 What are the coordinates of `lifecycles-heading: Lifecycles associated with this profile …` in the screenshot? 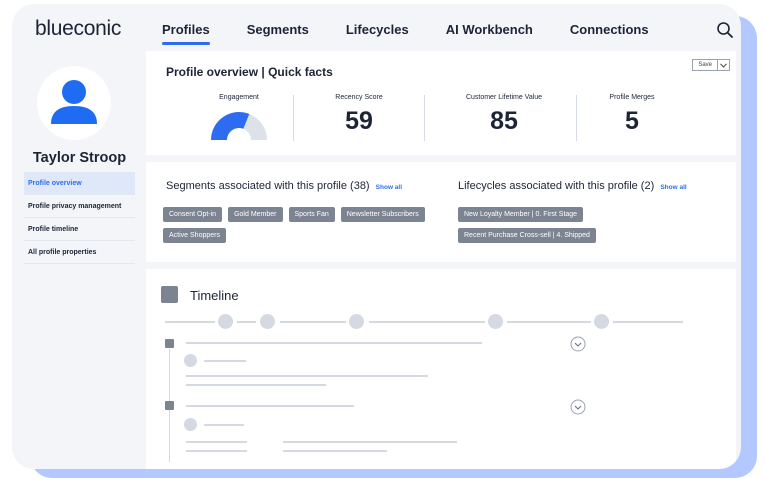 It's located at (572, 186).